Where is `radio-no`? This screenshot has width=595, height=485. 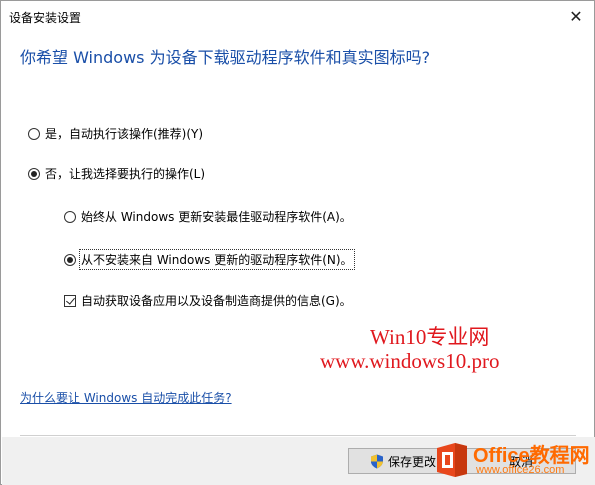
radio-no is located at coordinates (34, 173).